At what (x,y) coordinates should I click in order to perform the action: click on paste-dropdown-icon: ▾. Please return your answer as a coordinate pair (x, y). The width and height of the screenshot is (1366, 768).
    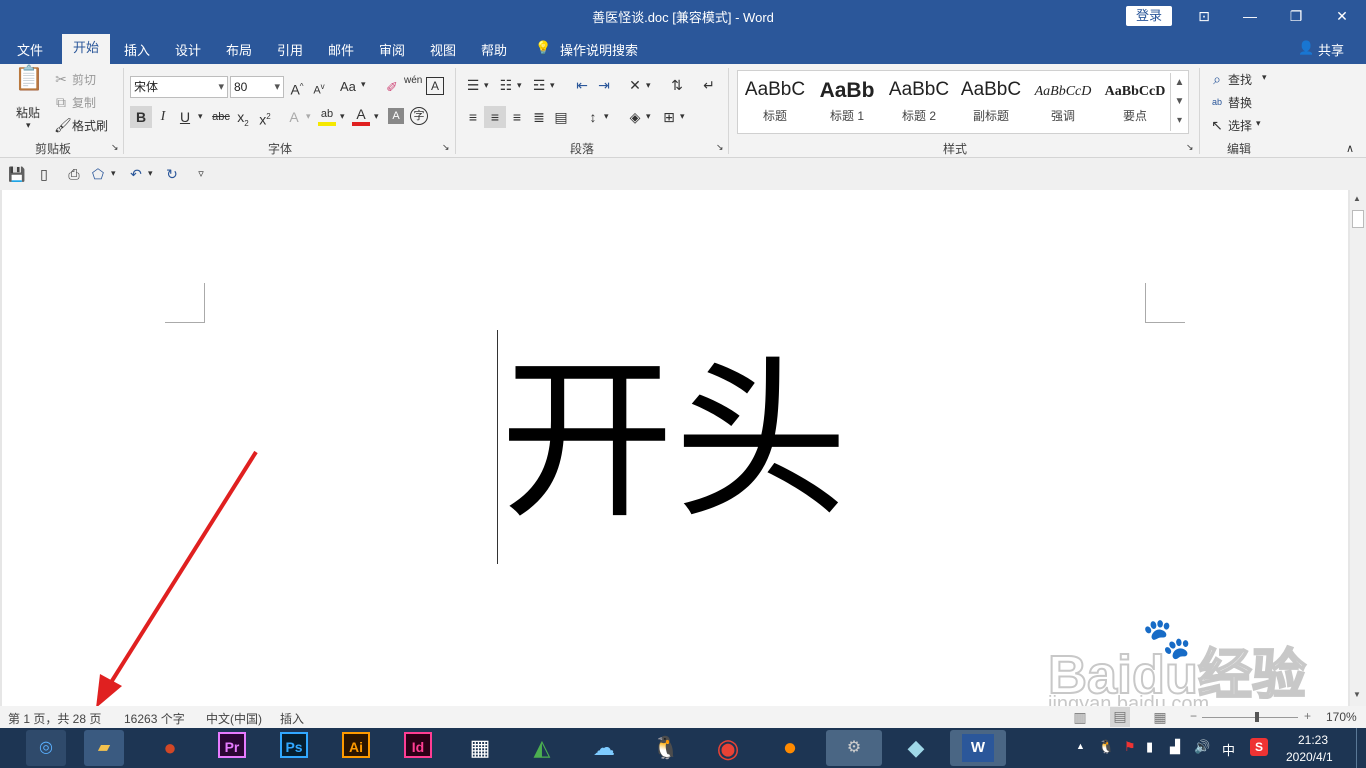
    Looking at the image, I should click on (28, 125).